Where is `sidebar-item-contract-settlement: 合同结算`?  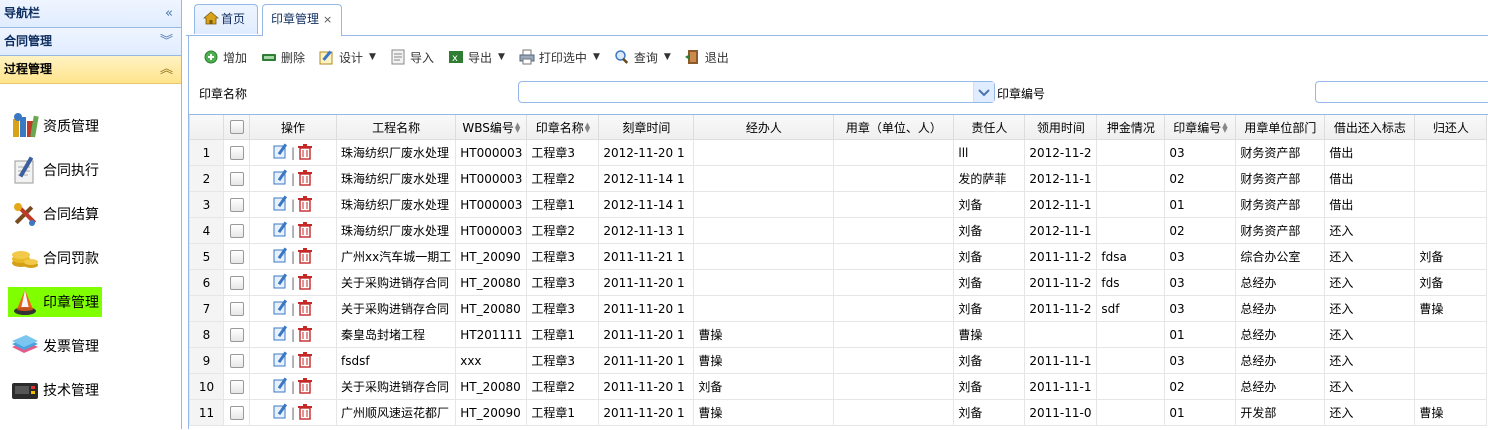 sidebar-item-contract-settlement: 合同结算 is located at coordinates (90, 214).